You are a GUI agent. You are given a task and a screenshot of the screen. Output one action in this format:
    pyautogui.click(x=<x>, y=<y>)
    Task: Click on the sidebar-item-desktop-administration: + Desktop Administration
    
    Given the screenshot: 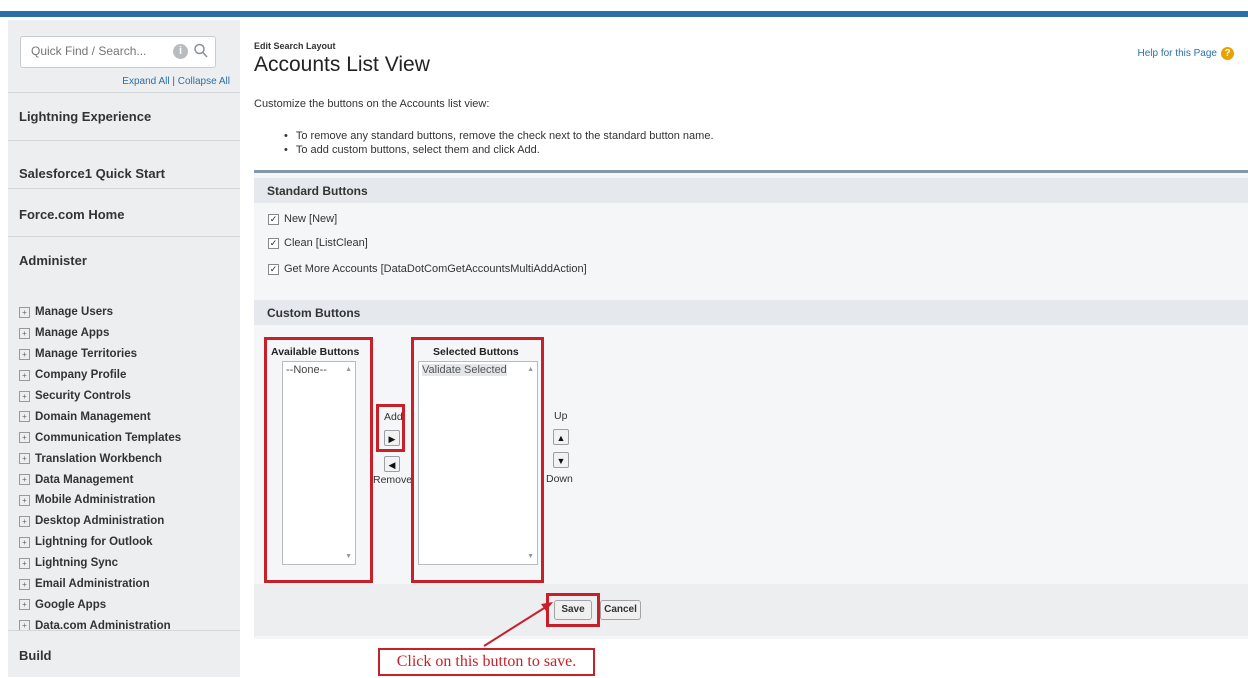 What is the action you would take?
    pyautogui.click(x=100, y=521)
    